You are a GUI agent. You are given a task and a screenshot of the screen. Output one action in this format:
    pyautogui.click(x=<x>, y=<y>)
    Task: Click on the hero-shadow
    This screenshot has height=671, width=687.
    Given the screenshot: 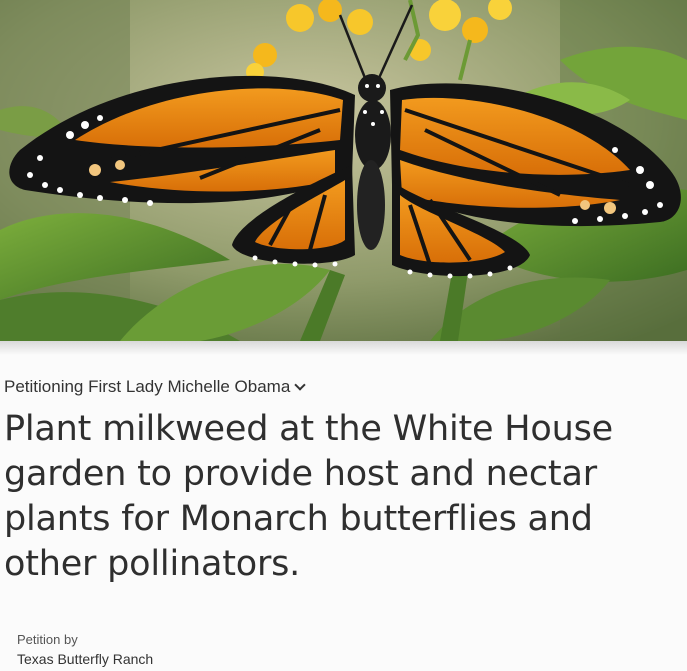 What is the action you would take?
    pyautogui.click(x=343, y=348)
    